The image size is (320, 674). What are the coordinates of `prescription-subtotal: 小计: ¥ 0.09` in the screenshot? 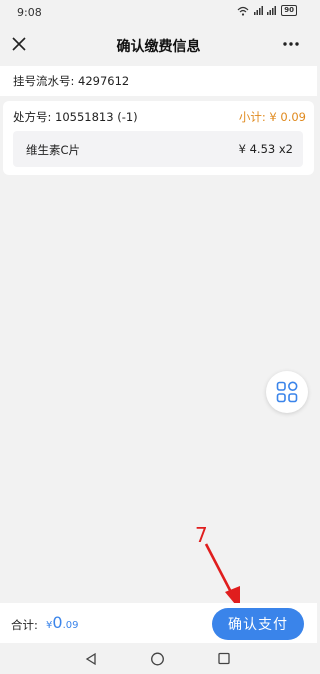 It's located at (272, 117).